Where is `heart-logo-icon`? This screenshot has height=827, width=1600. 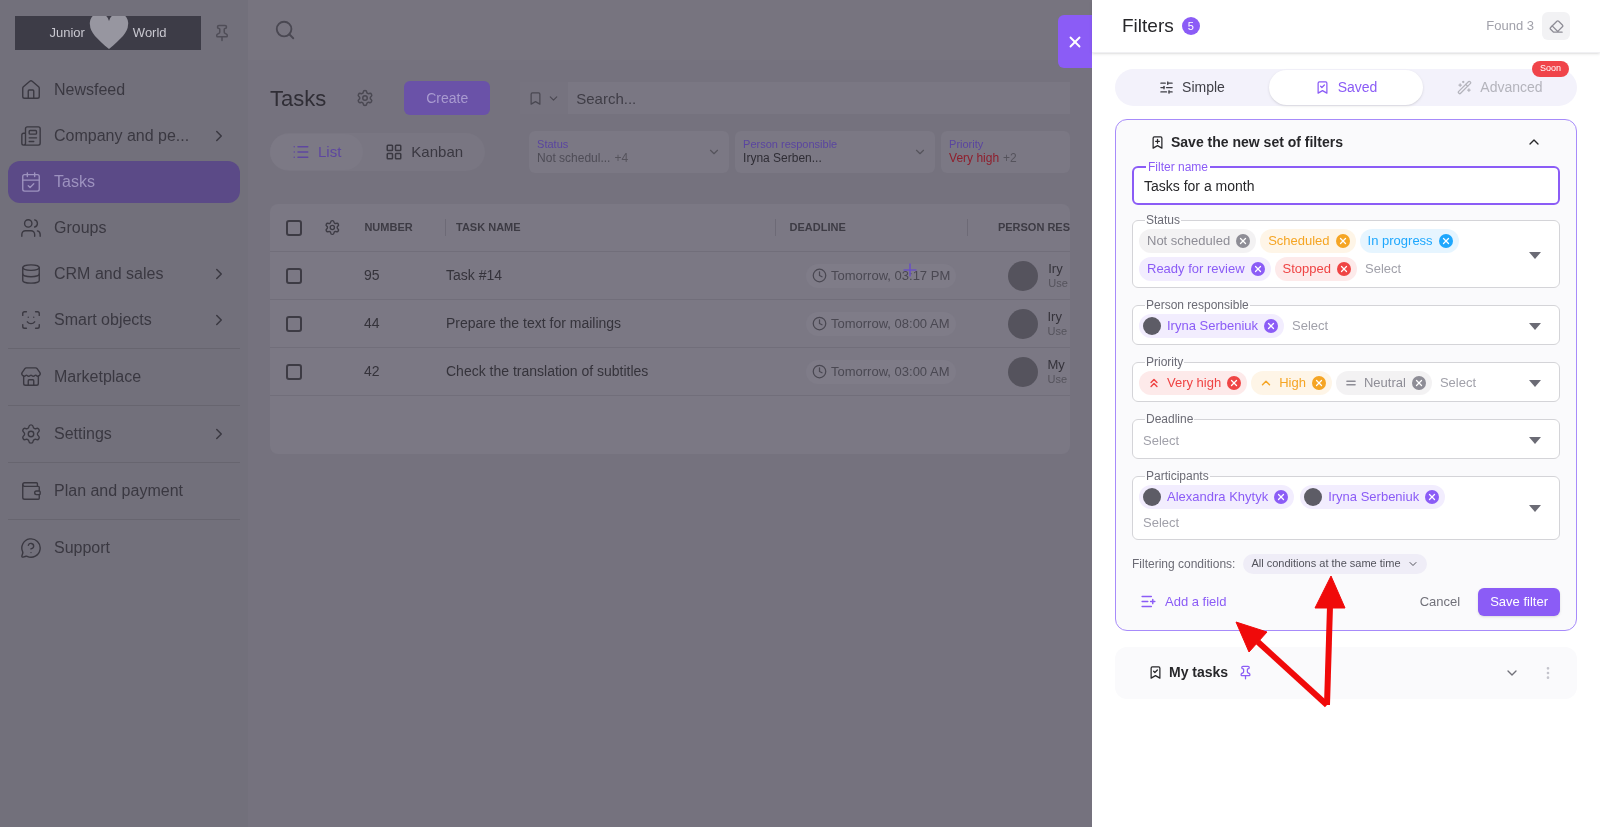
heart-logo-icon is located at coordinates (108, 33).